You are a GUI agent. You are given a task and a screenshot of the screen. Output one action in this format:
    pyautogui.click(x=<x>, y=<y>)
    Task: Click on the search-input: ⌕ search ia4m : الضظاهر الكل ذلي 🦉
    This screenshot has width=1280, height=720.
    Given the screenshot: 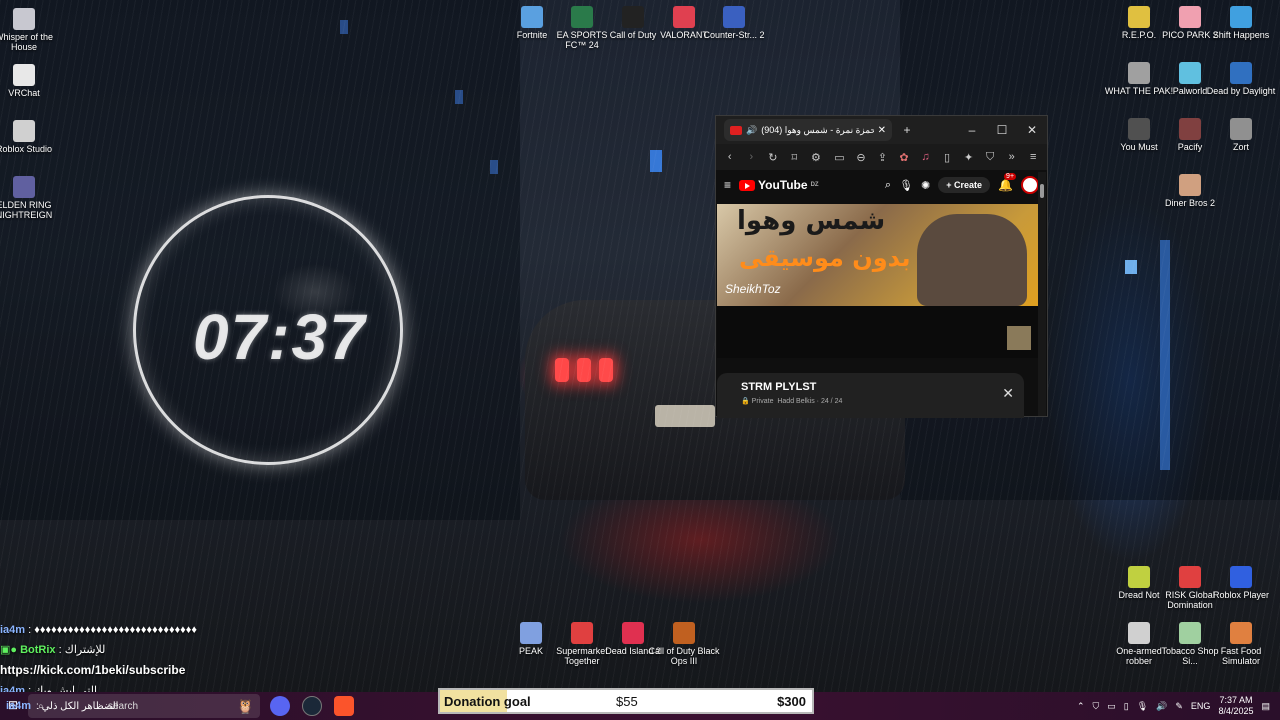 What is the action you would take?
    pyautogui.click(x=133, y=706)
    